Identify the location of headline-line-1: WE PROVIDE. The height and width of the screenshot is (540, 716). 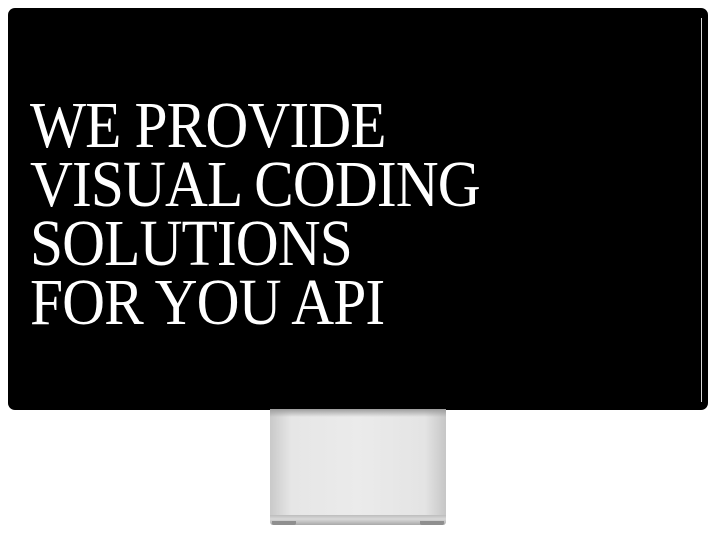
(208, 125).